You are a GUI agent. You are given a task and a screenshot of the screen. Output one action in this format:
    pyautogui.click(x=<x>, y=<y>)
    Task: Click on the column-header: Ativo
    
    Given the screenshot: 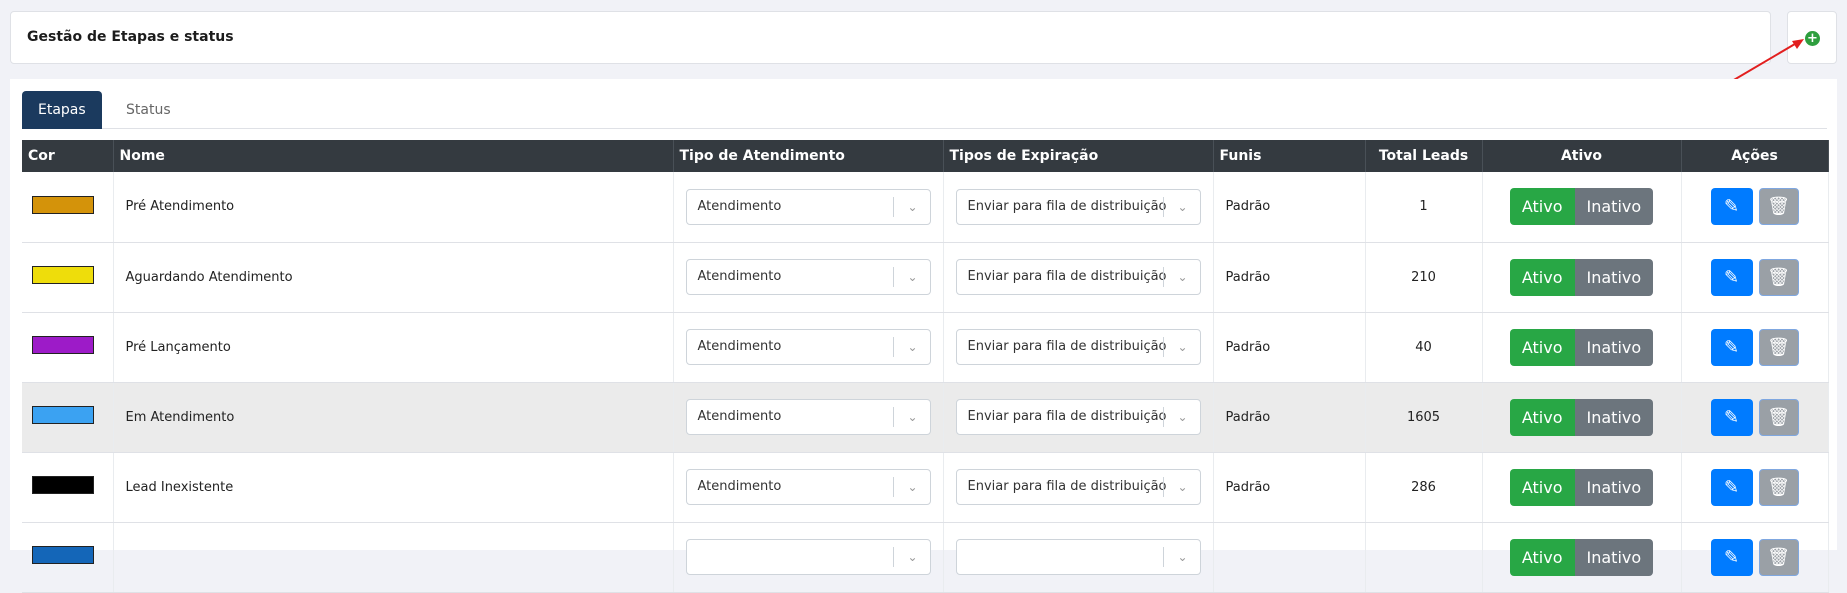 What is the action you would take?
    pyautogui.click(x=1582, y=156)
    